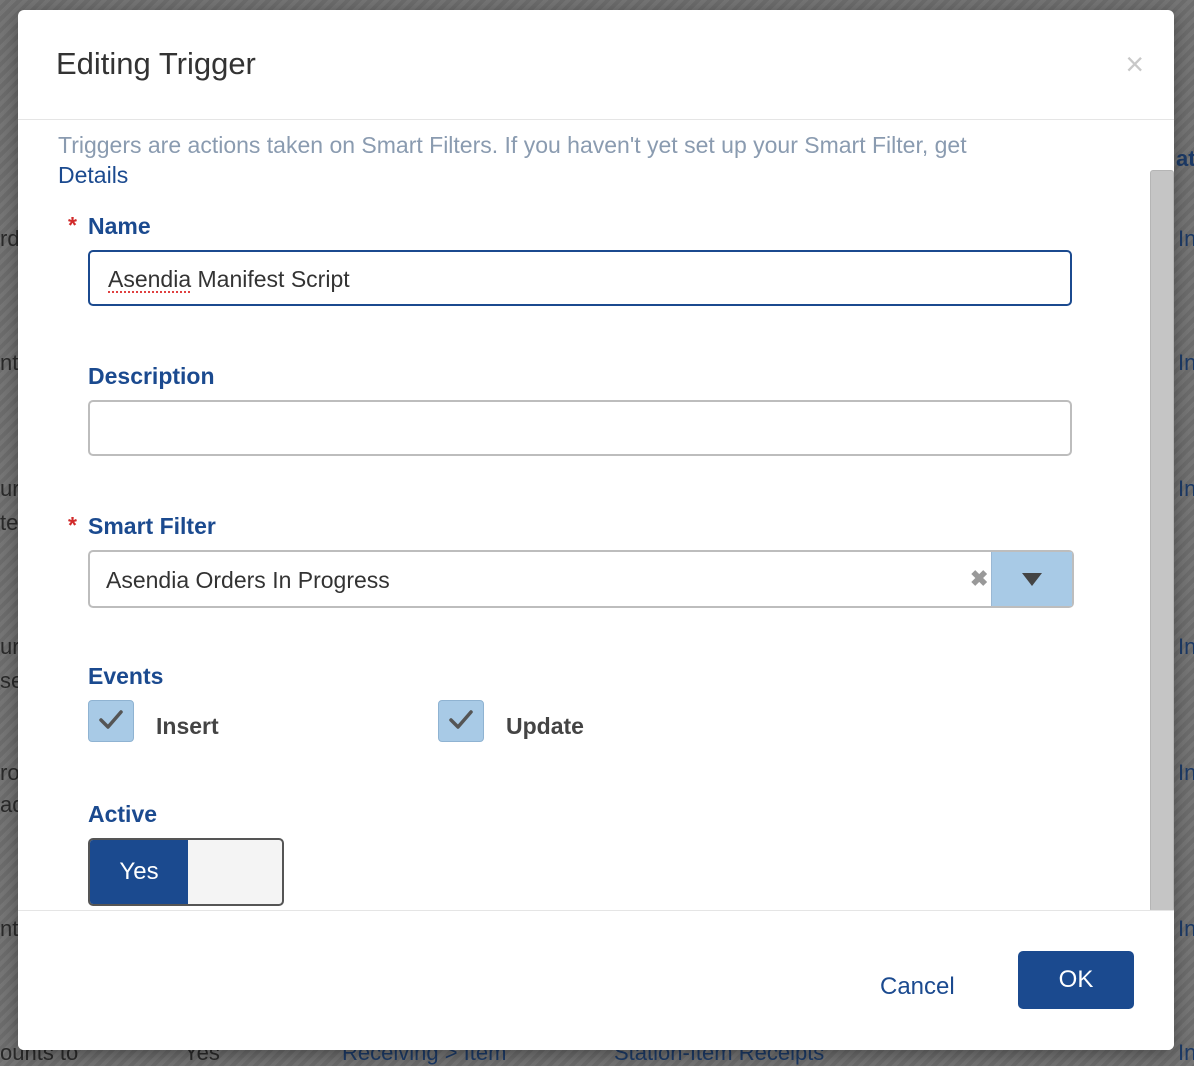 The image size is (1194, 1066). What do you see at coordinates (229, 279) in the screenshot?
I see `name-input-value: Asendia Manifest Script` at bounding box center [229, 279].